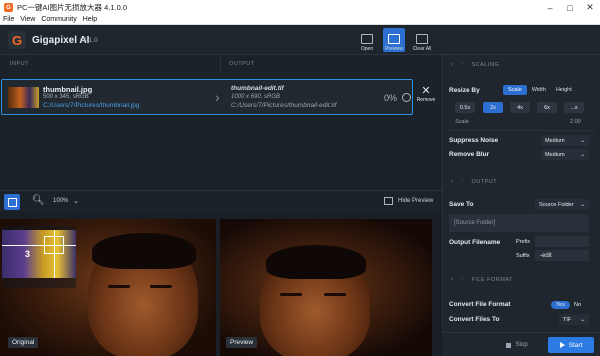 This screenshot has height=356, width=600. What do you see at coordinates (520, 107) in the screenshot?
I see `factor-4x: 4x` at bounding box center [520, 107].